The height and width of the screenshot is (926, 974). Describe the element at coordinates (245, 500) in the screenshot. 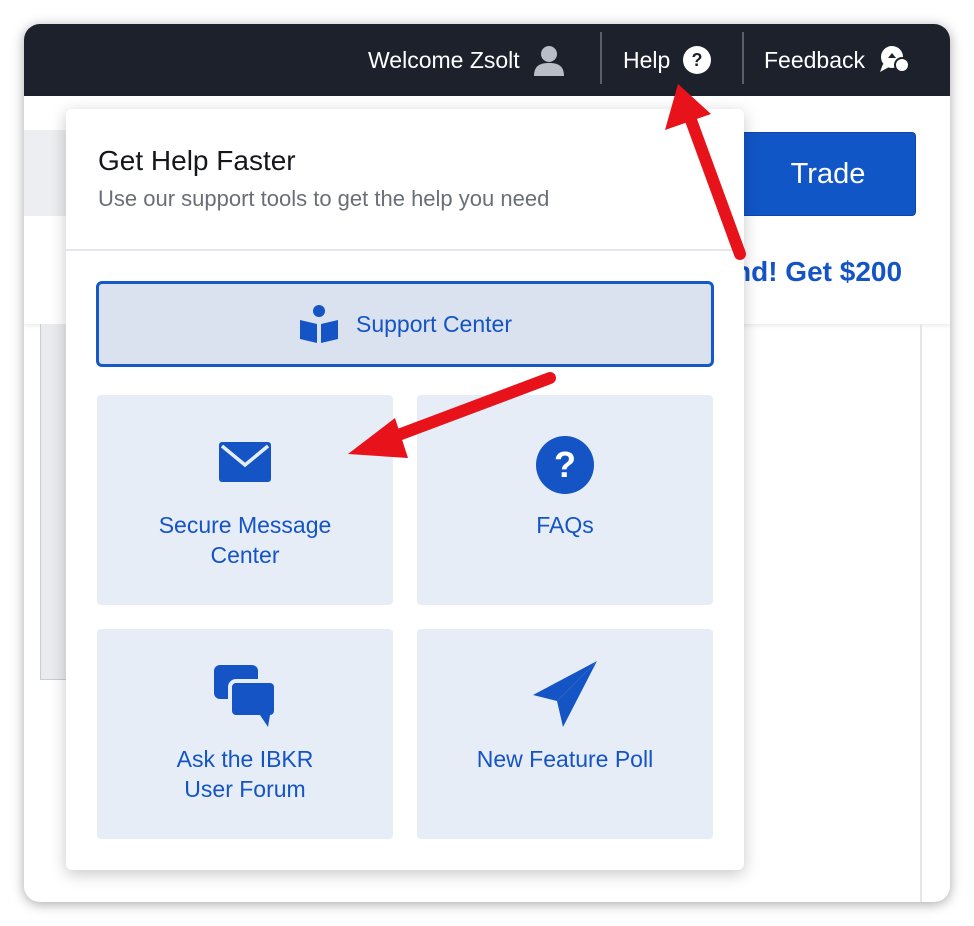

I see `secure-message-center-tile: Secure Message Center` at that location.